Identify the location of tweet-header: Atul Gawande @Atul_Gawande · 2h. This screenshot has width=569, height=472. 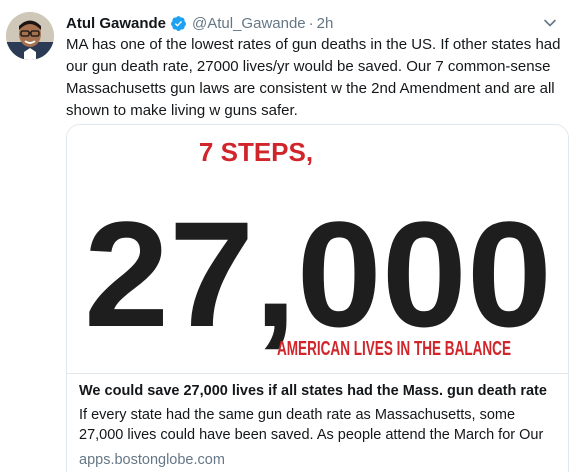
(199, 23).